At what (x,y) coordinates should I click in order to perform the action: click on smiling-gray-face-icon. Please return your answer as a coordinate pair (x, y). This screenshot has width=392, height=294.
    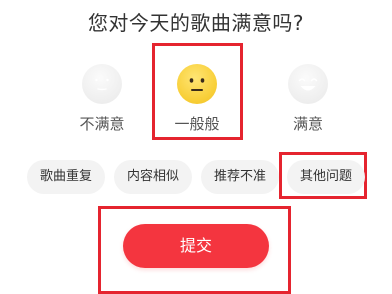
    Looking at the image, I should click on (308, 84).